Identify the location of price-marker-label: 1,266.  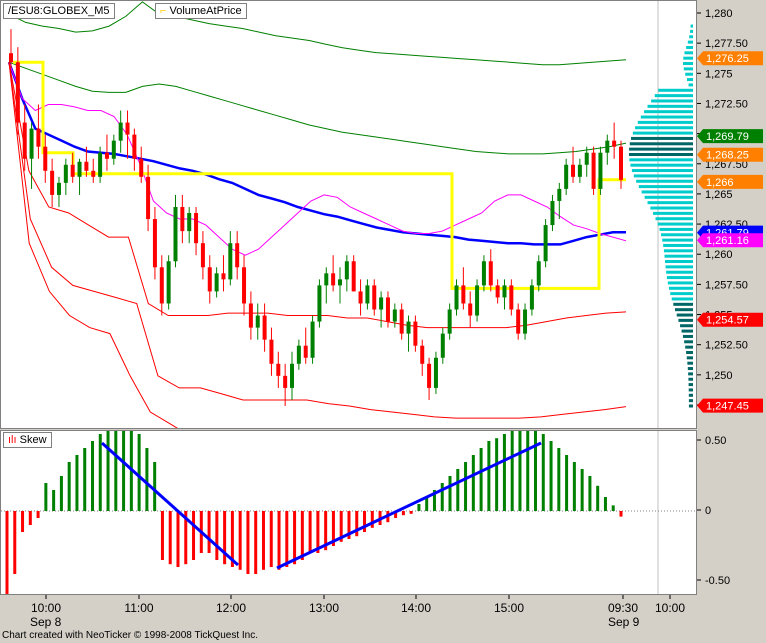
(720, 183).